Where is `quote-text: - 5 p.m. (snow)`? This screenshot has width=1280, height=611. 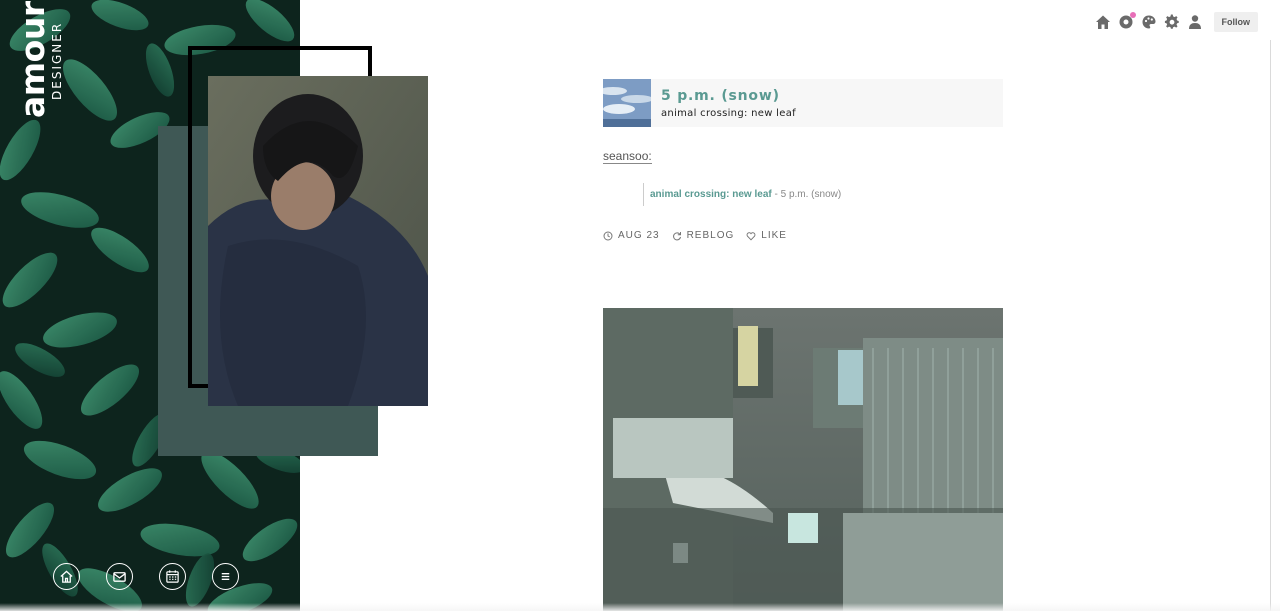
quote-text: - 5 p.m. (snow) is located at coordinates (806, 194).